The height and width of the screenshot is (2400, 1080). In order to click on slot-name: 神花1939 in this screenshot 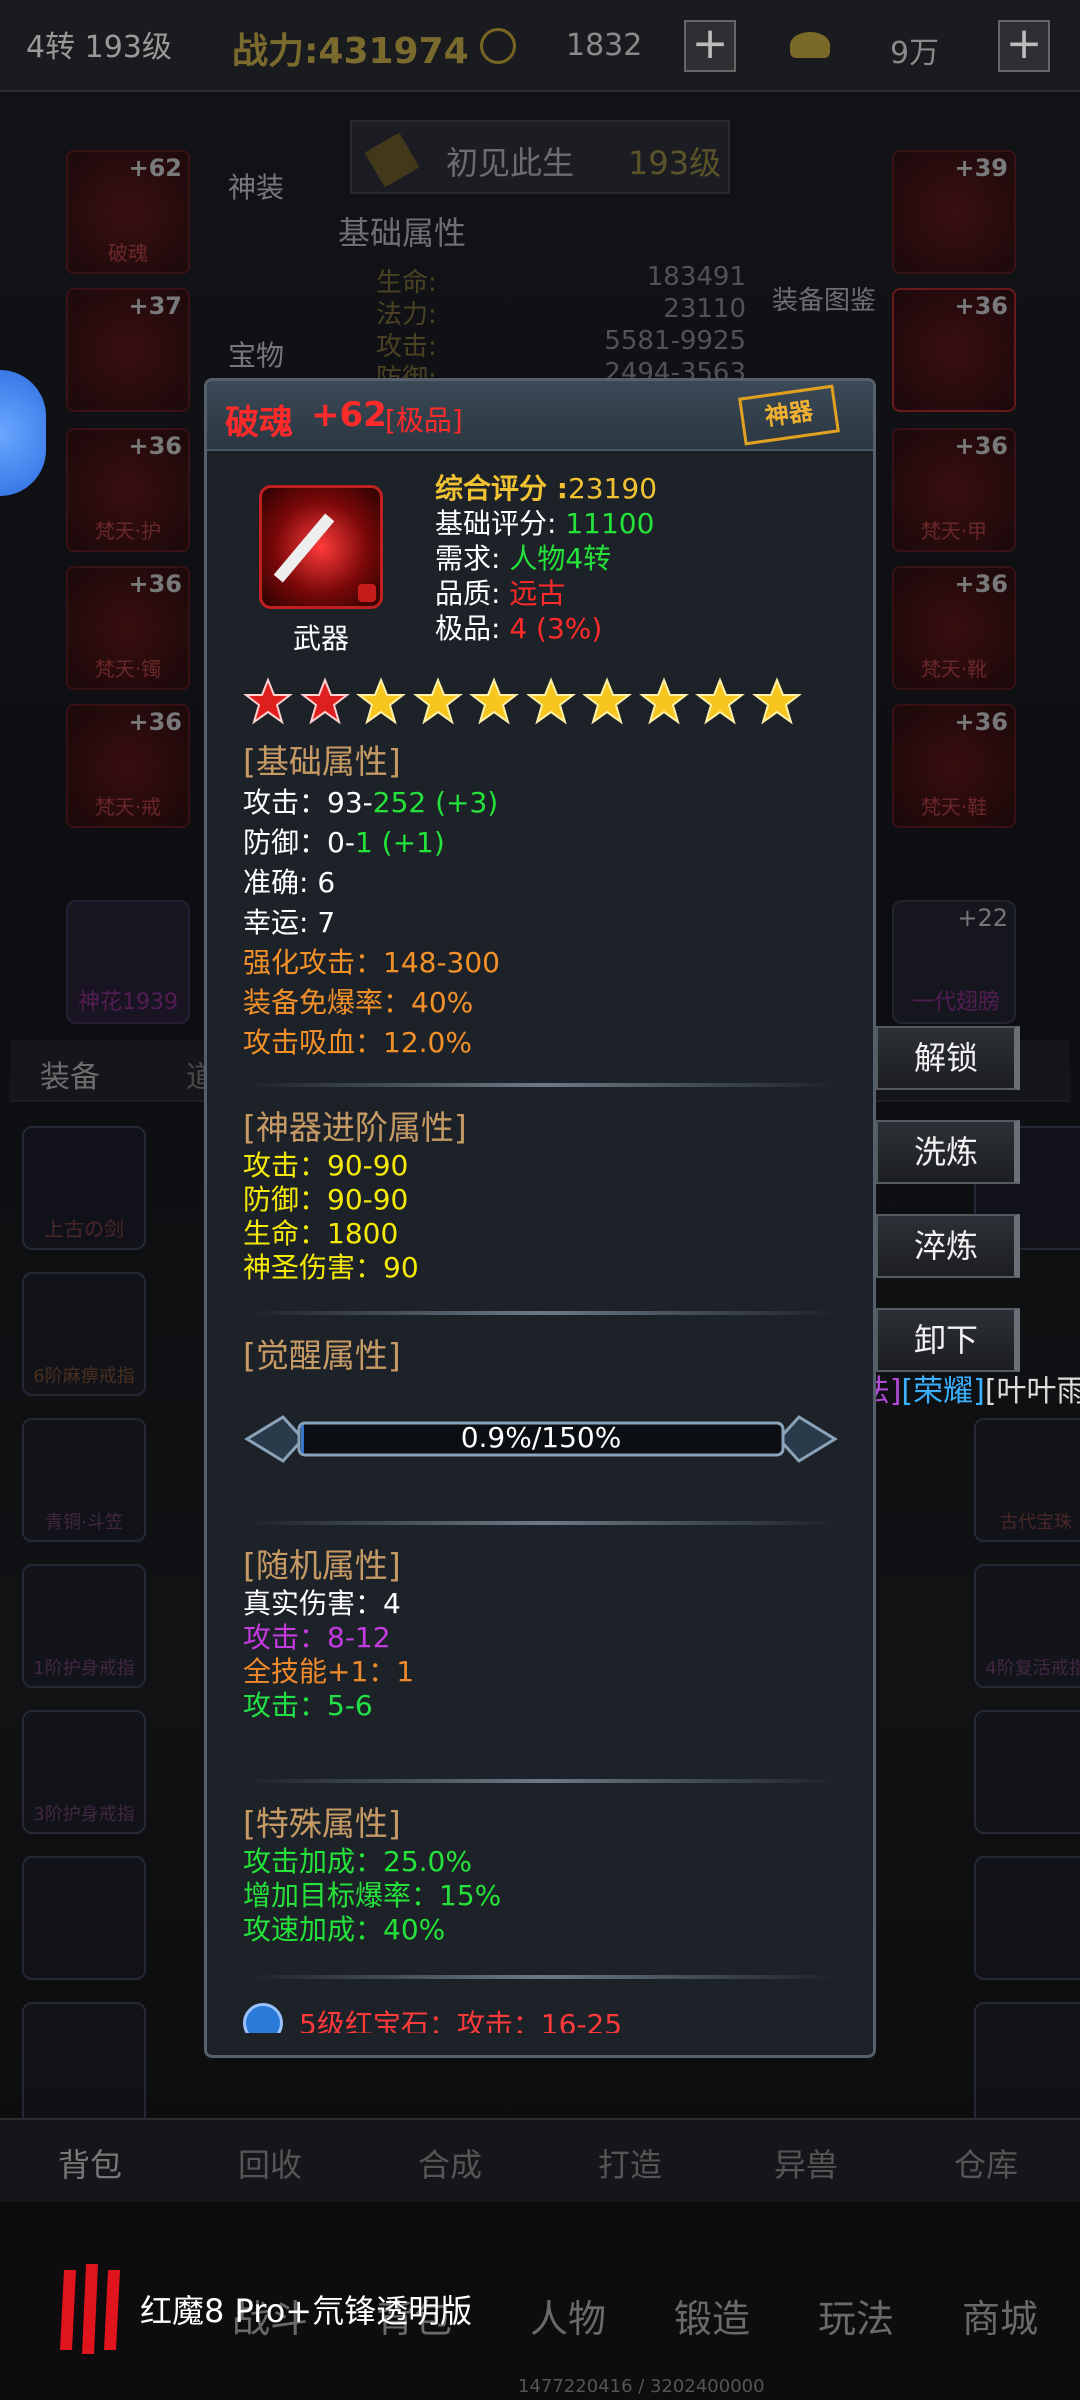, I will do `click(128, 1002)`.